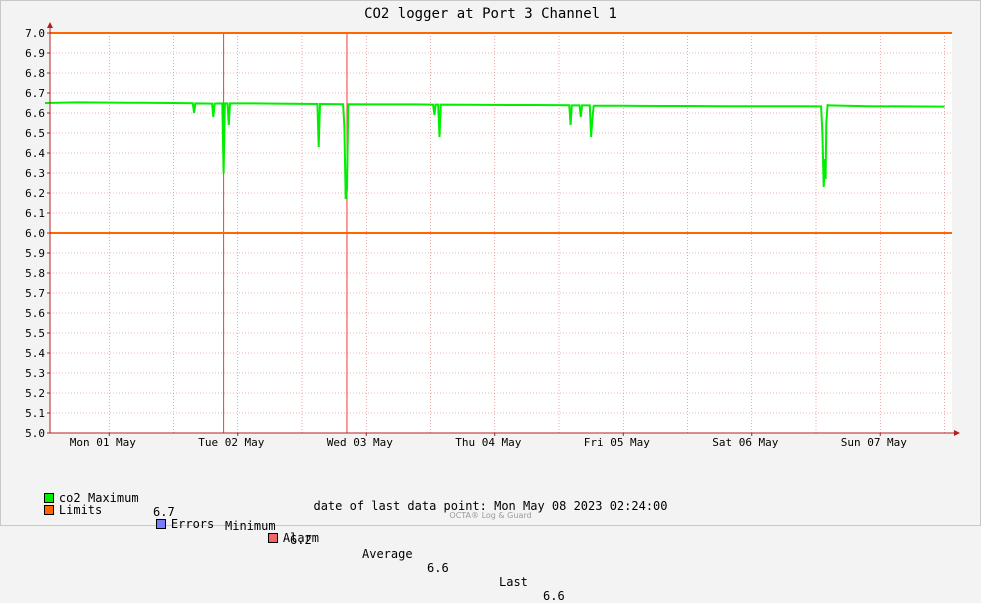 The height and width of the screenshot is (603, 981). I want to click on y-tick-label: 7.0, so click(35, 33).